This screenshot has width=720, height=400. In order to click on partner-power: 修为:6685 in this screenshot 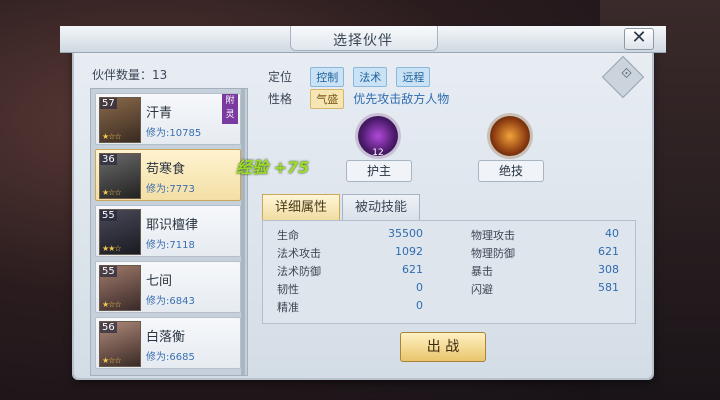, I will do `click(170, 357)`.